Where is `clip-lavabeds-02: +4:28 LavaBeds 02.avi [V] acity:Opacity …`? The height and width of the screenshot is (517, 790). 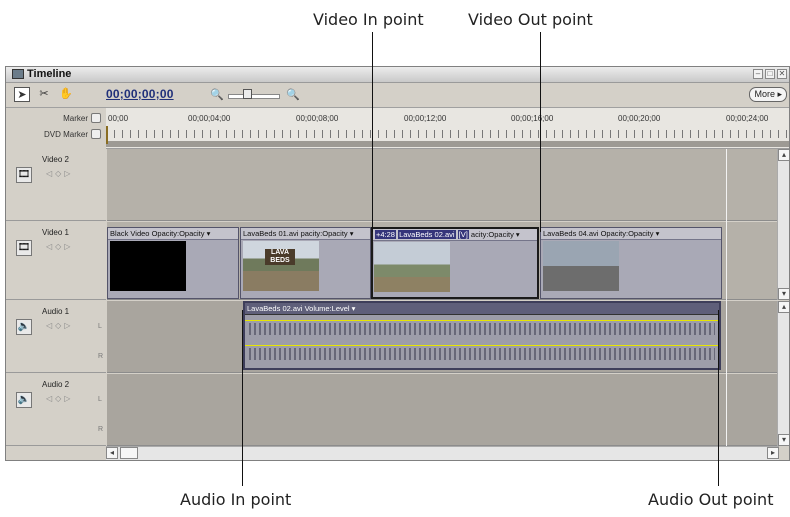
clip-lavabeds-02: +4:28 LavaBeds 02.avi [V] acity:Opacity … is located at coordinates (455, 263).